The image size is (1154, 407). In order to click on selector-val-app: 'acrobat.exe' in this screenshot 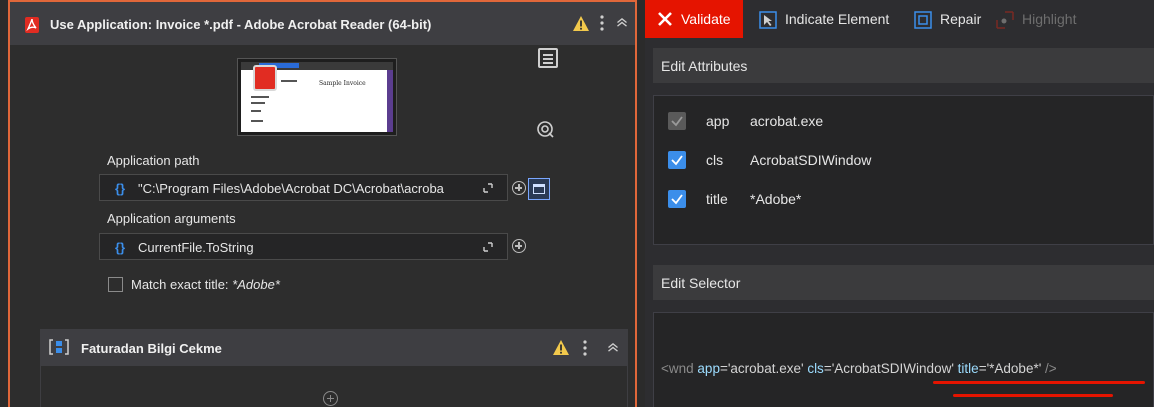, I will do `click(765, 368)`.